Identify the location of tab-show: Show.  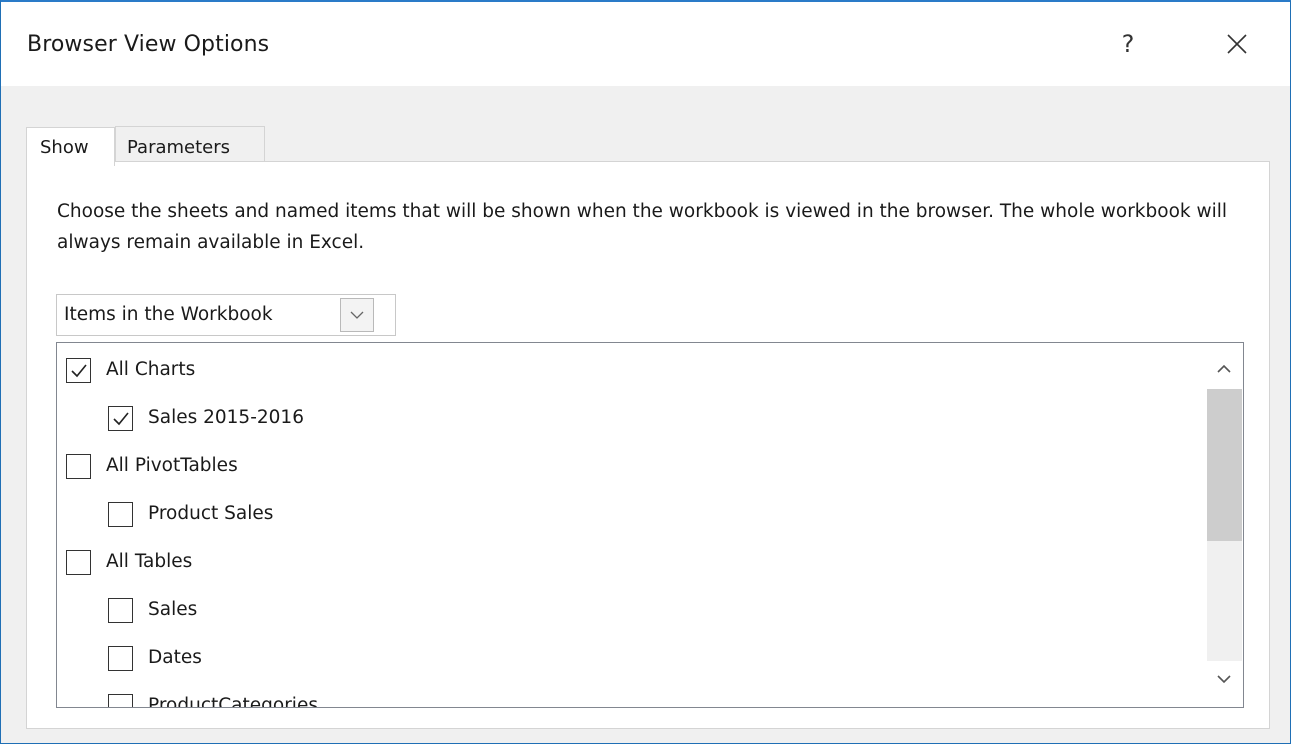
(70, 146).